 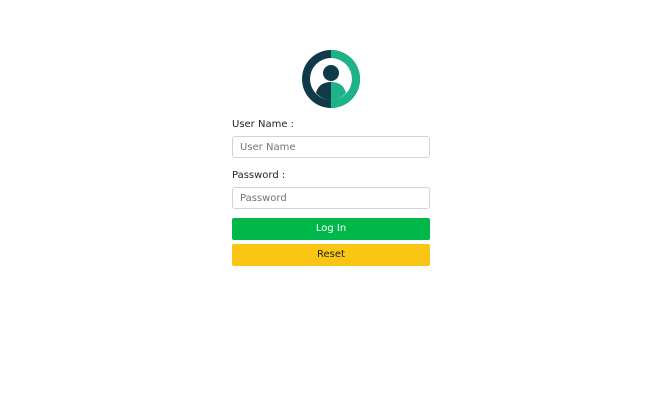 What do you see at coordinates (331, 147) in the screenshot?
I see `username-input` at bounding box center [331, 147].